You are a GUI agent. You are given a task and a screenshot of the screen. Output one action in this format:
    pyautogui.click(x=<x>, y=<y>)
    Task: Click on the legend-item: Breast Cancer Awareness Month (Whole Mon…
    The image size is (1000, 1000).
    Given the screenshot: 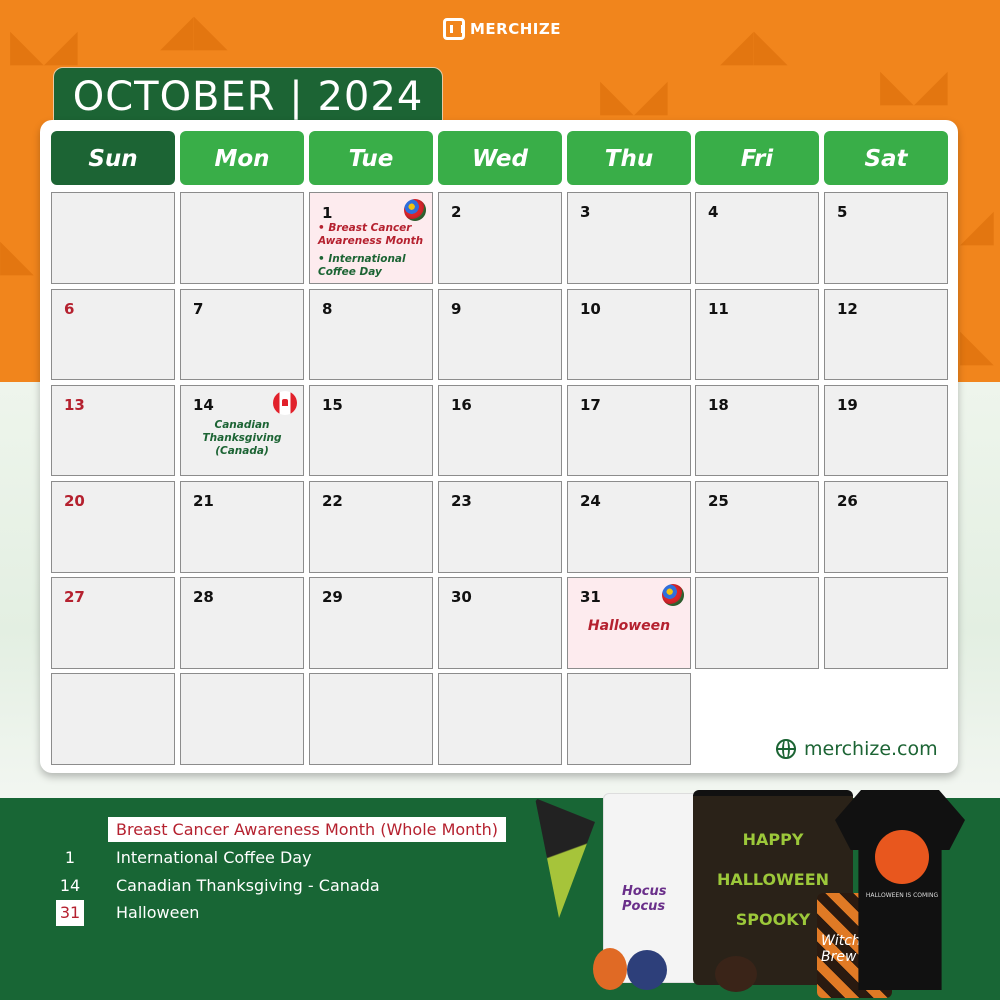 What is the action you would take?
    pyautogui.click(x=270, y=830)
    